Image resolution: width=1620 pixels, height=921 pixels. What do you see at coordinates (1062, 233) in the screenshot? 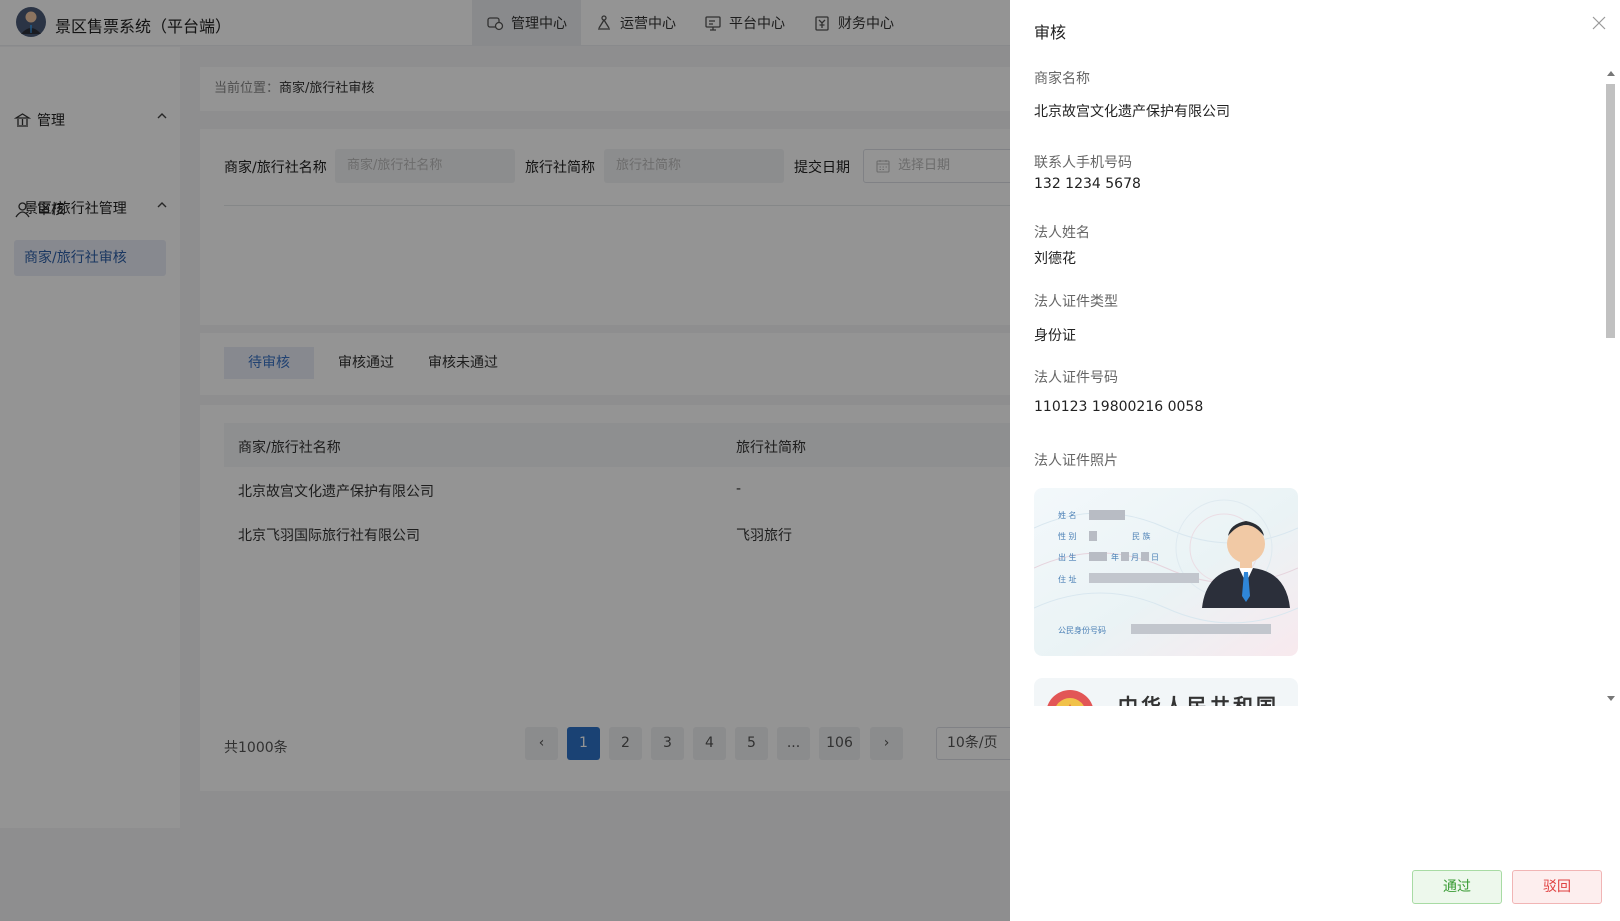
I see `legal-person-name-label: 法人姓名` at bounding box center [1062, 233].